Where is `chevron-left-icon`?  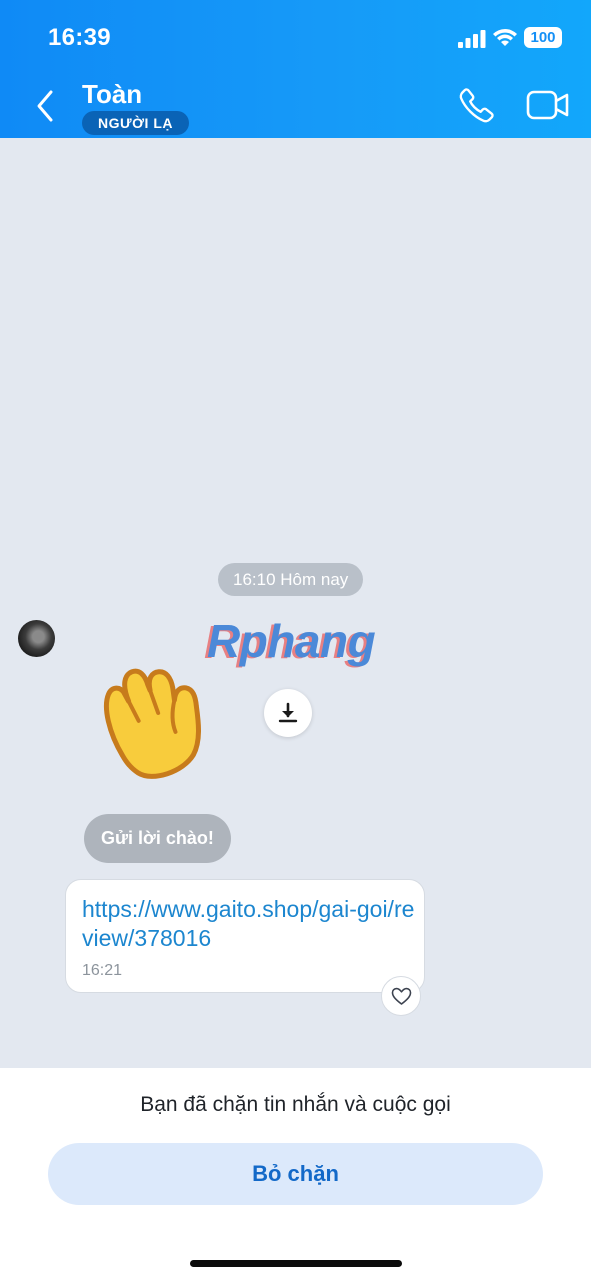 chevron-left-icon is located at coordinates (45, 106).